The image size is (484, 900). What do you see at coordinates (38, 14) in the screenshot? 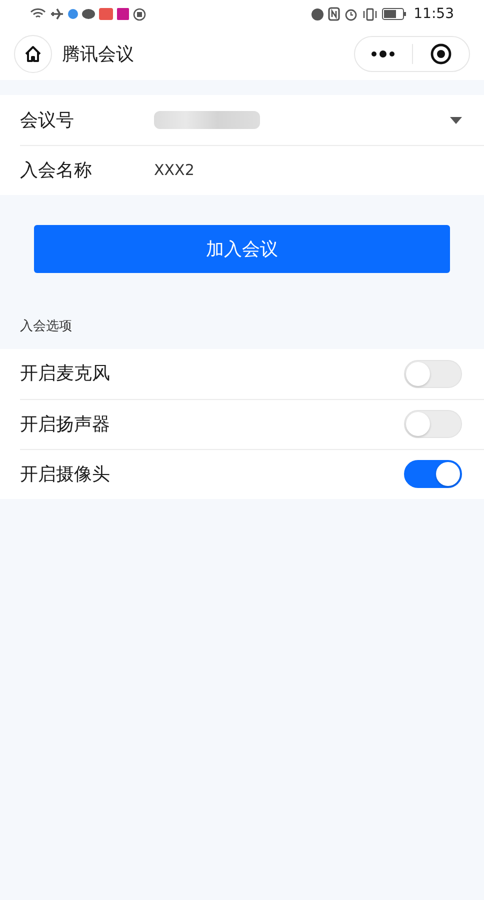
I see `wifi-icon` at bounding box center [38, 14].